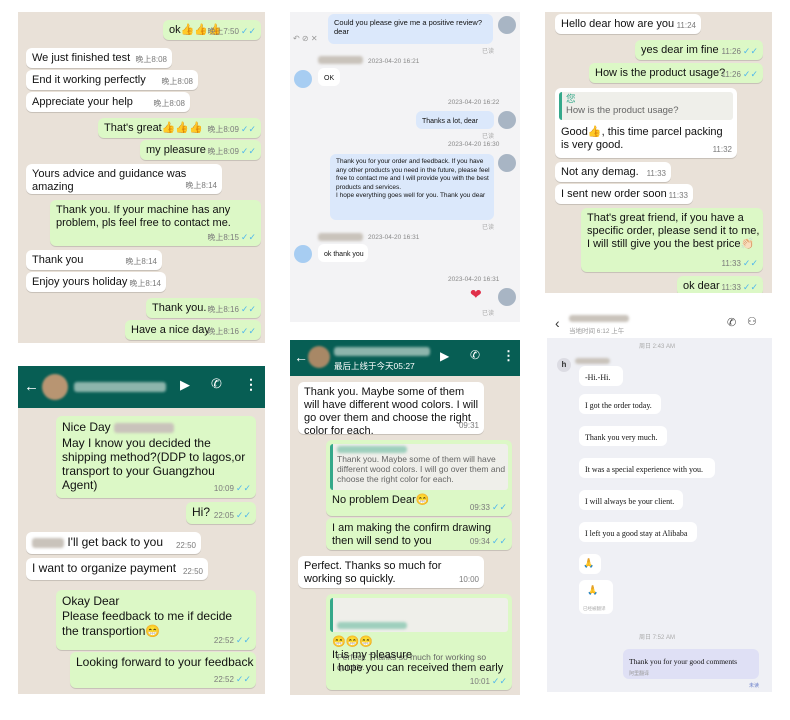 Image resolution: width=790 pixels, height=720 pixels. What do you see at coordinates (731, 263) in the screenshot?
I see `message-time: 11:33` at bounding box center [731, 263].